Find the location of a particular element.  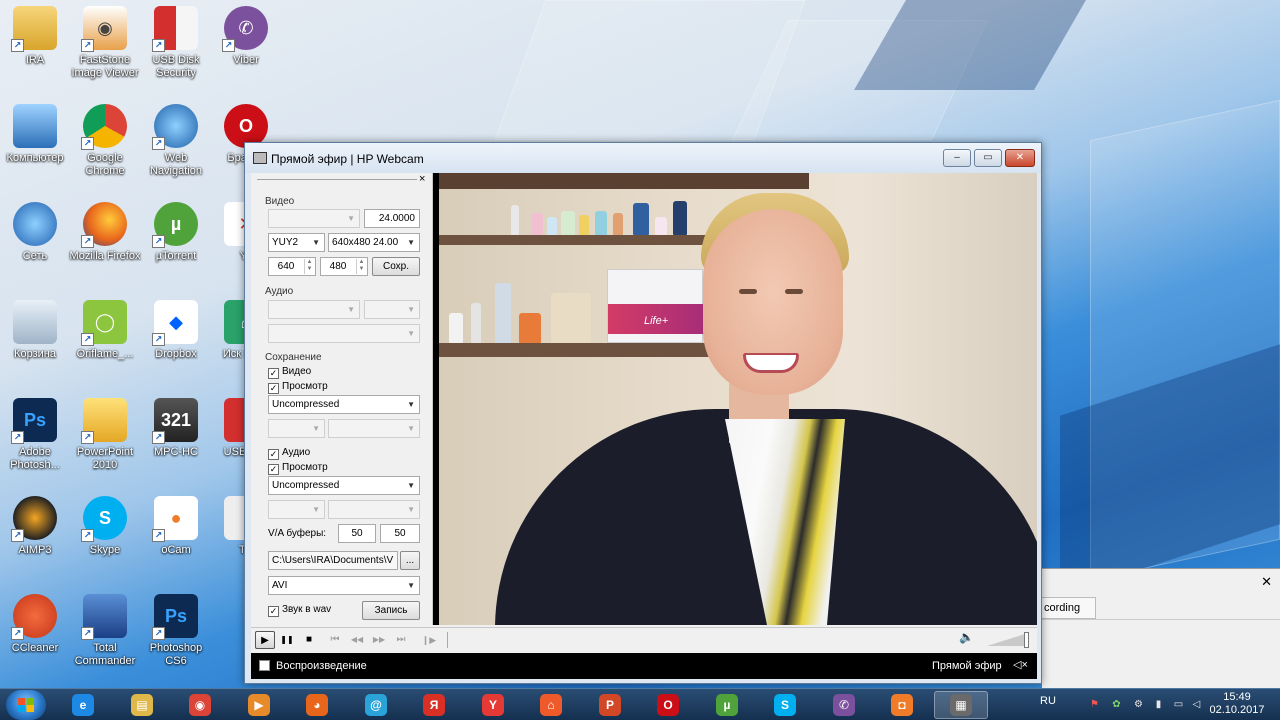

network-tray-icon: ✿ is located at coordinates (1116, 704).